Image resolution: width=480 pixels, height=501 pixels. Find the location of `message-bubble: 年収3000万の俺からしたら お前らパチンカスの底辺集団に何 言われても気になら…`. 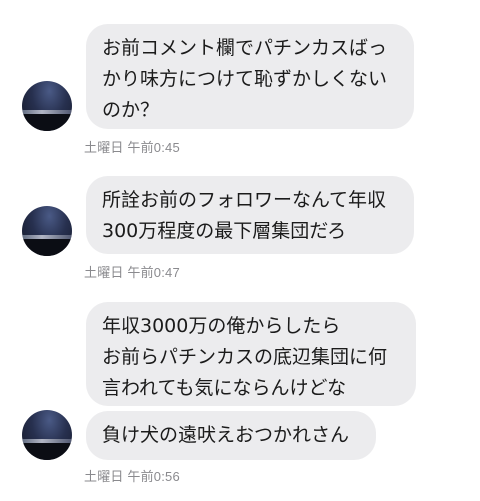

message-bubble: 年収3000万の俺からしたら お前らパチンカスの底辺集団に何 言われても気になら… is located at coordinates (251, 354).